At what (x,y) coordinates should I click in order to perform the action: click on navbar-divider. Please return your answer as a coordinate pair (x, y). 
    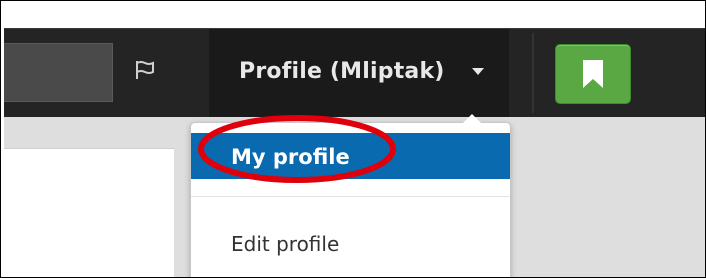
    Looking at the image, I should click on (533, 73).